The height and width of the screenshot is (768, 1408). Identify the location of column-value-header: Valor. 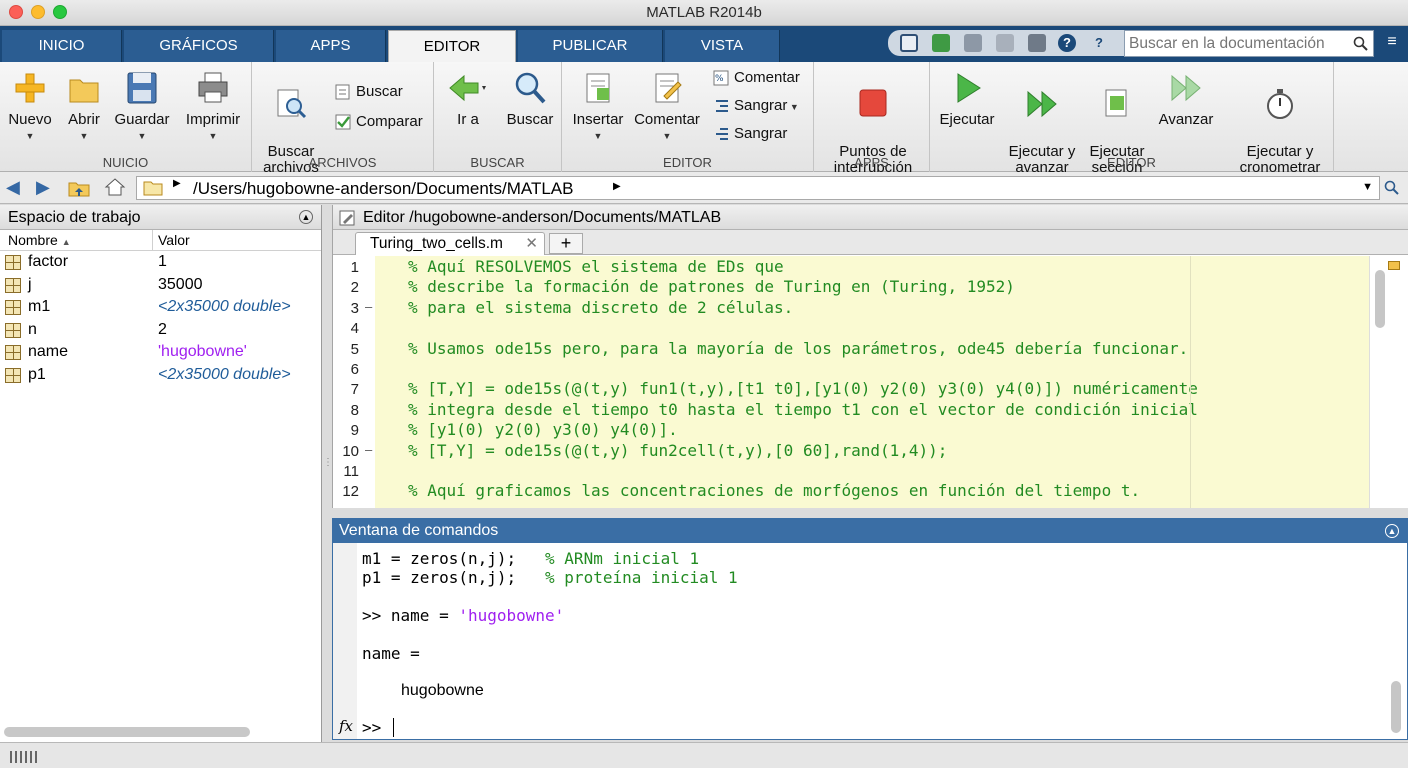
(174, 240).